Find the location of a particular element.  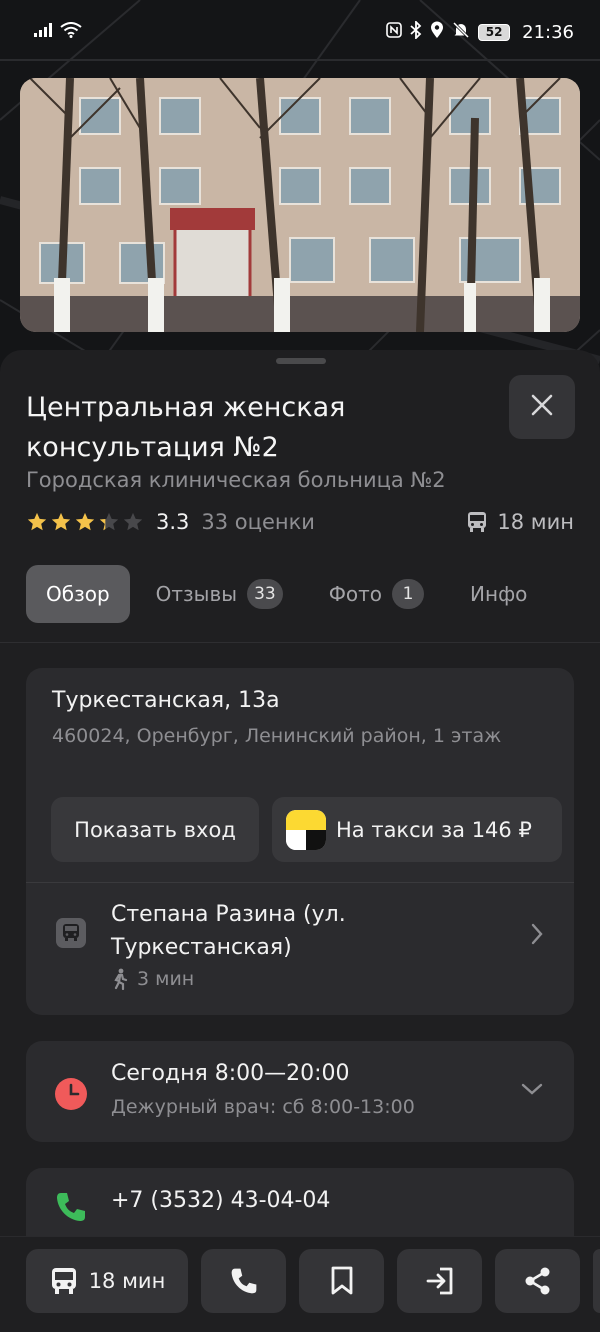

bookmark-button is located at coordinates (341, 1281).